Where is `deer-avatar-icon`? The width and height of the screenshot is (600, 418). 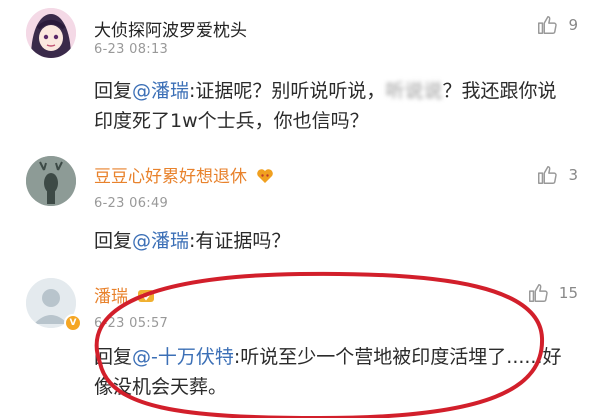
deer-avatar-icon is located at coordinates (51, 181).